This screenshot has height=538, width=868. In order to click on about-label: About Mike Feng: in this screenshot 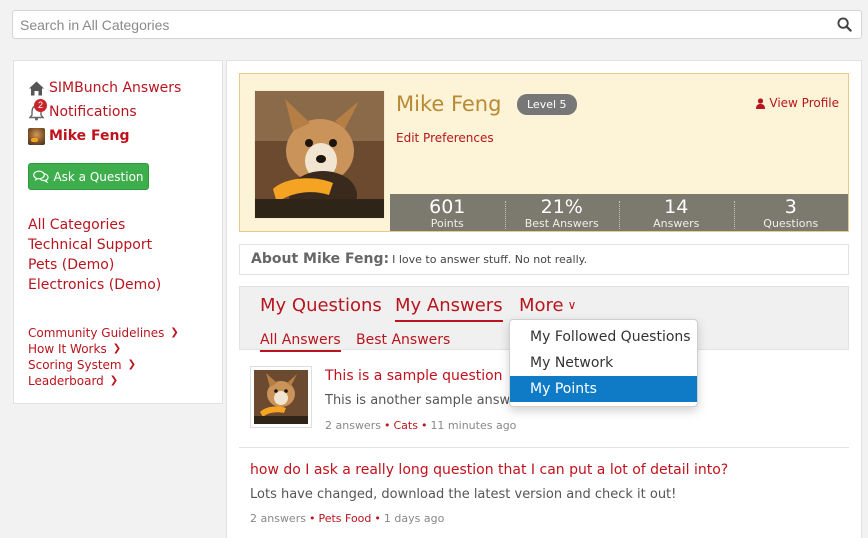, I will do `click(320, 259)`.